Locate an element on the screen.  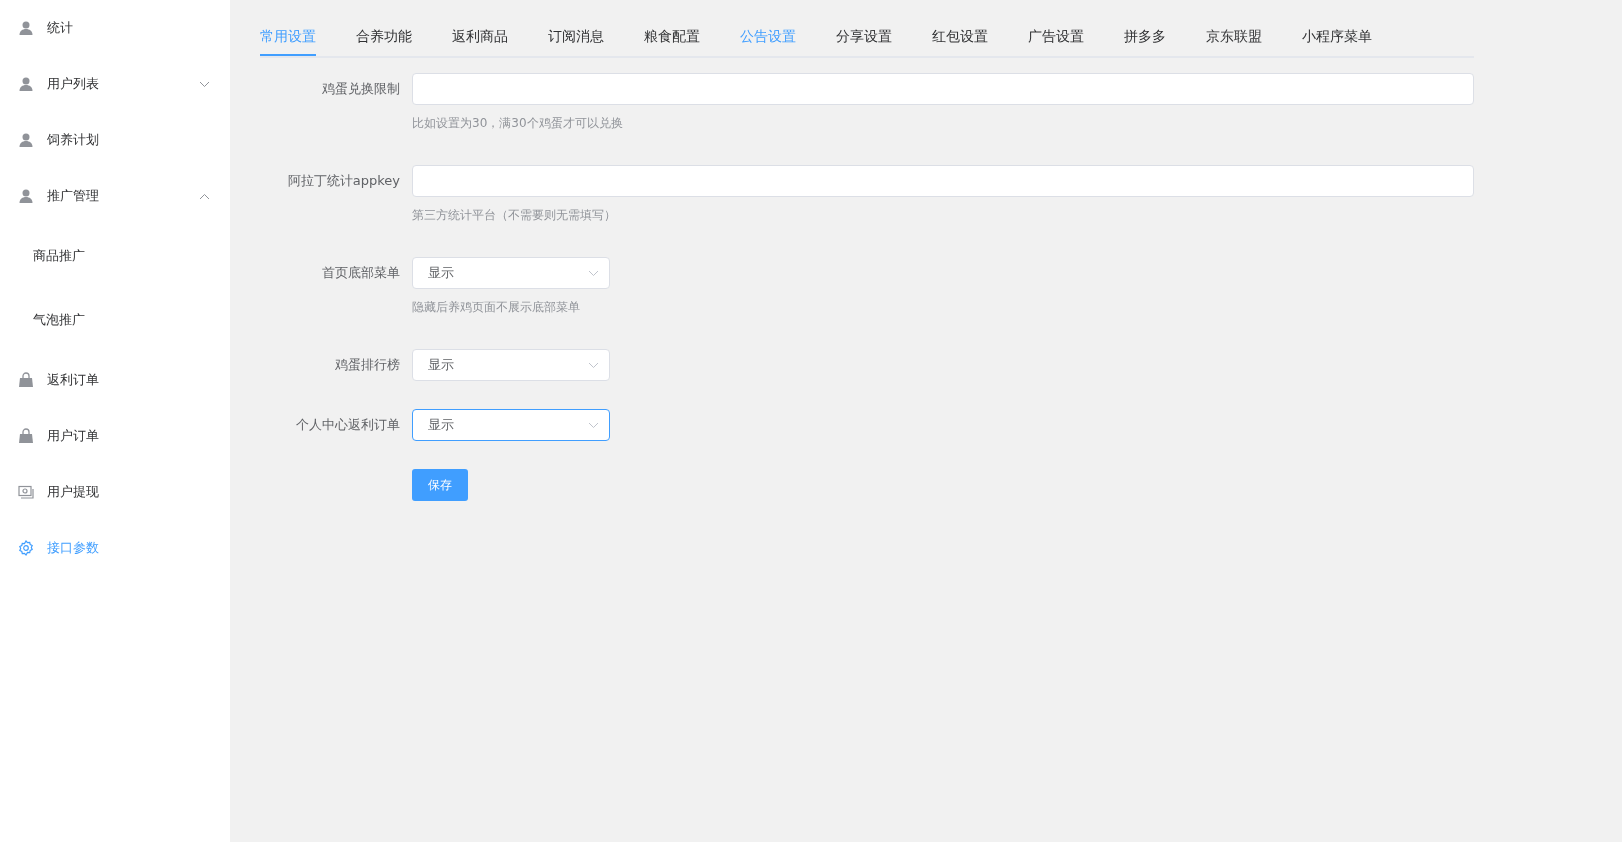
tab: 合养功能 is located at coordinates (384, 37).